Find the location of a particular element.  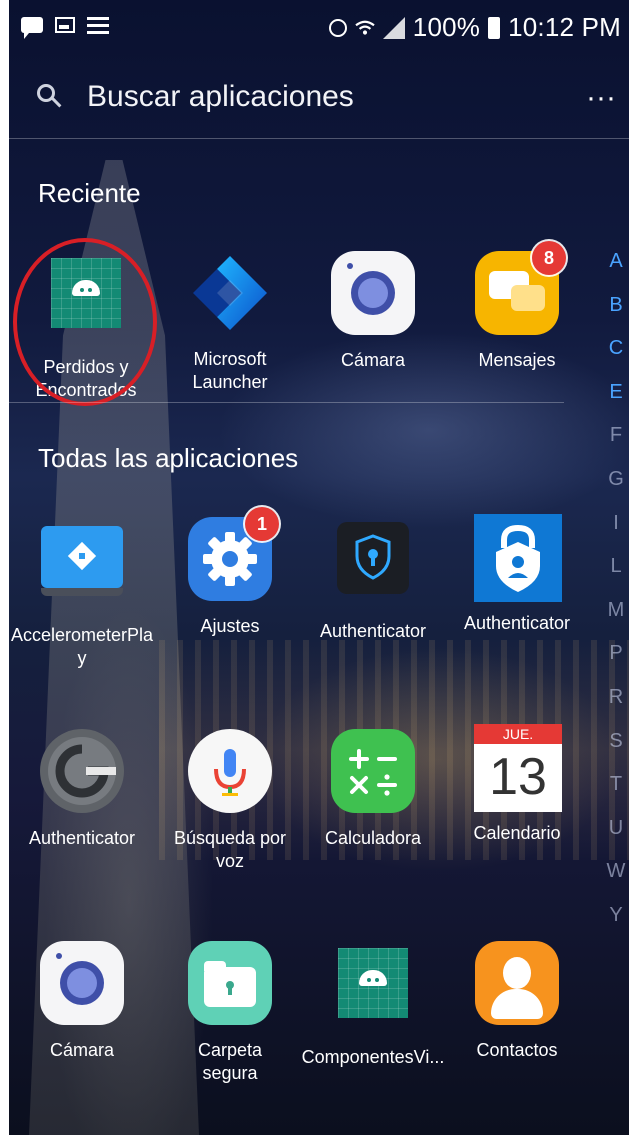

highlight-ring is located at coordinates (85, 322).